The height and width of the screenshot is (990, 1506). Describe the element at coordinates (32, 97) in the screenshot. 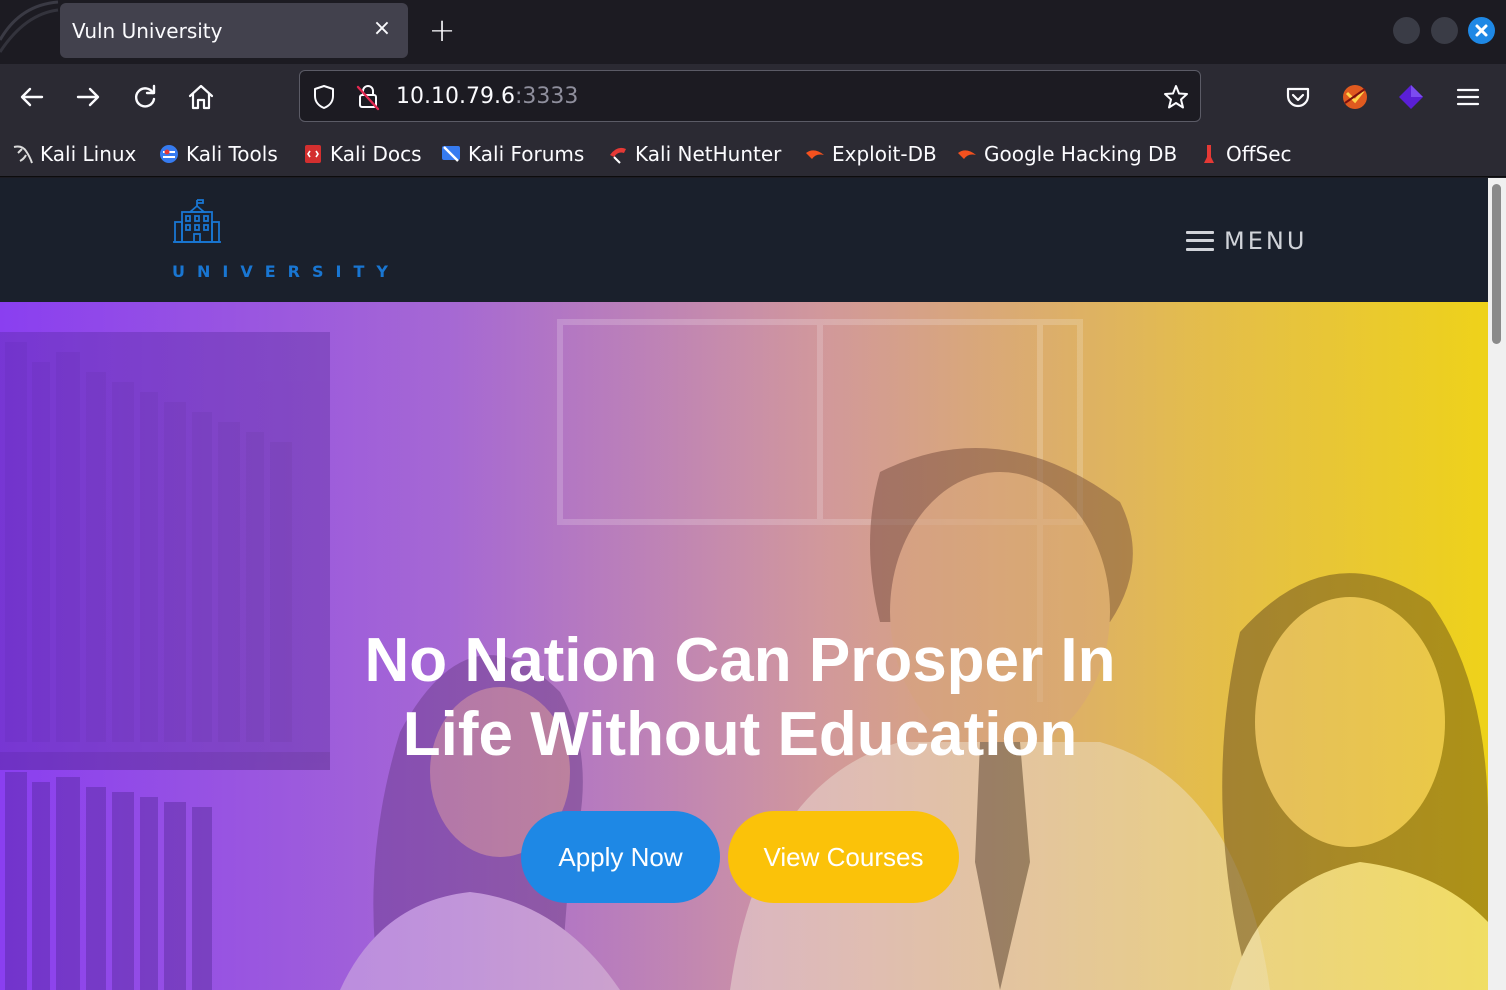

I see `back-arrow-icon` at that location.